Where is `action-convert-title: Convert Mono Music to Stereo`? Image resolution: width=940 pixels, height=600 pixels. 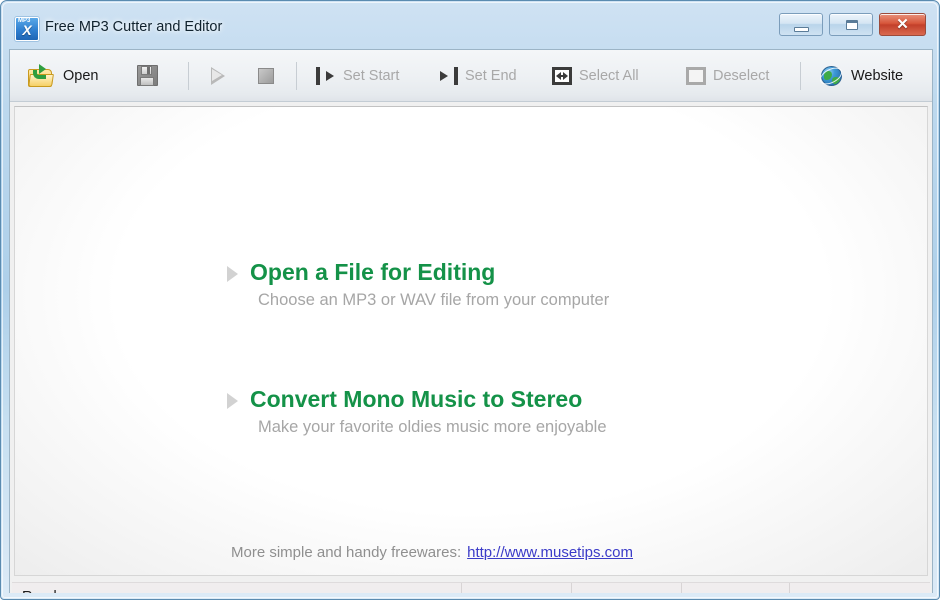 action-convert-title: Convert Mono Music to Stereo is located at coordinates (416, 399).